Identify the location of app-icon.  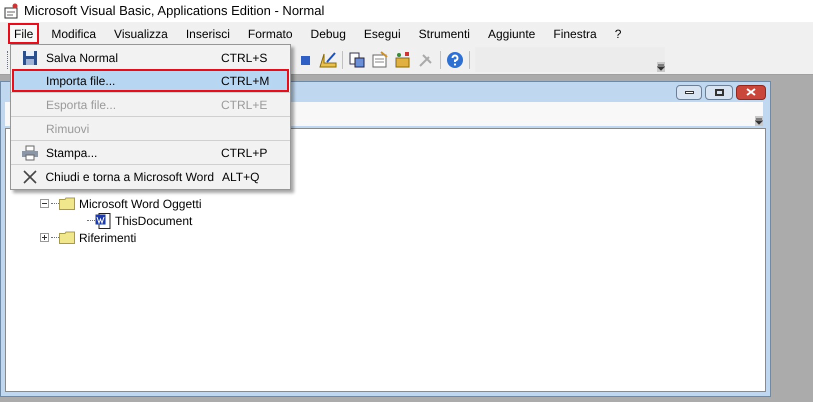
(12, 11).